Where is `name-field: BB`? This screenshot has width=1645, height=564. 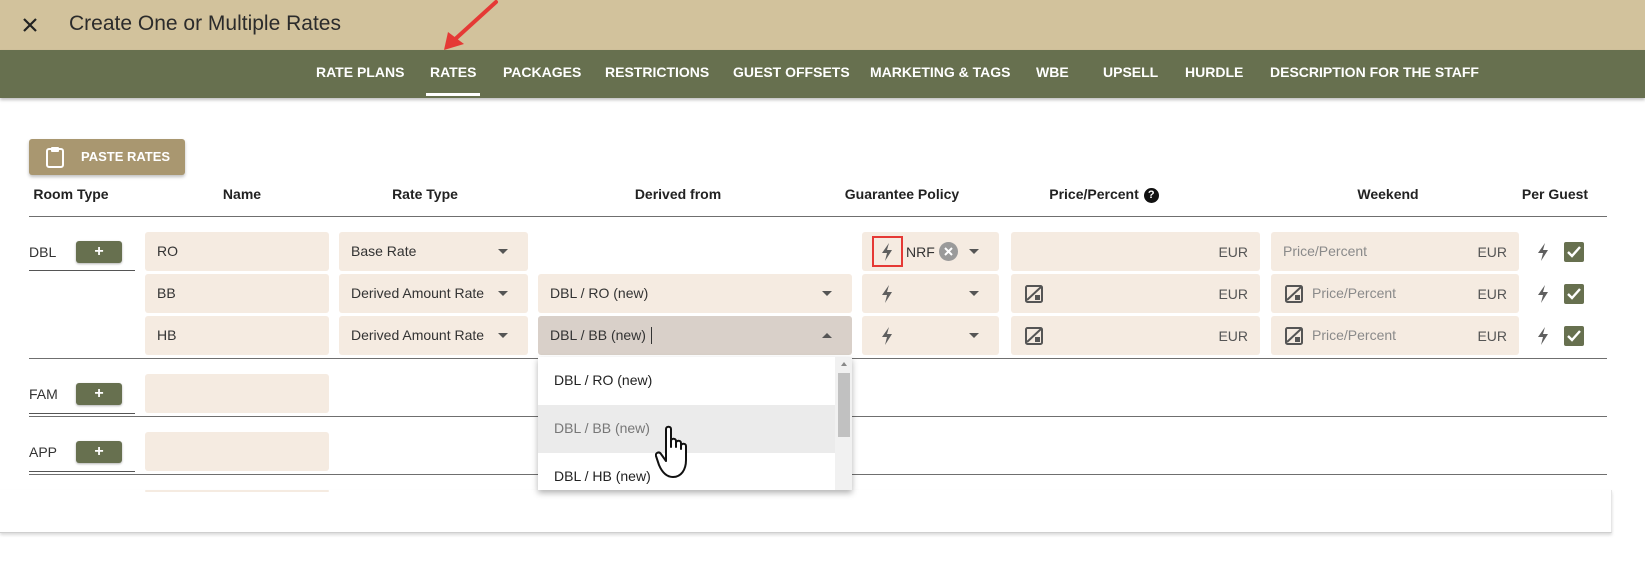 name-field: BB is located at coordinates (237, 293).